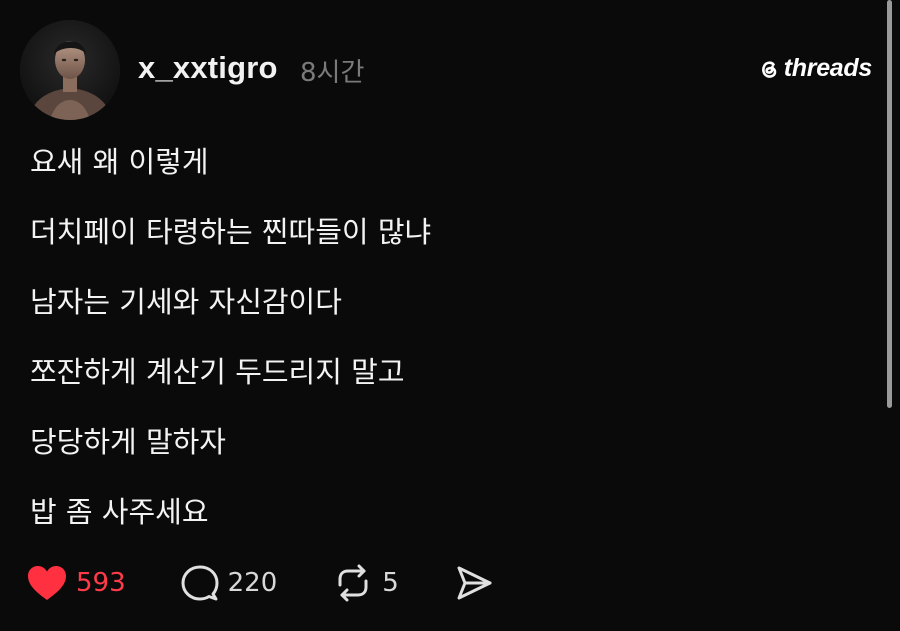 The width and height of the screenshot is (900, 631). I want to click on share-button, so click(474, 583).